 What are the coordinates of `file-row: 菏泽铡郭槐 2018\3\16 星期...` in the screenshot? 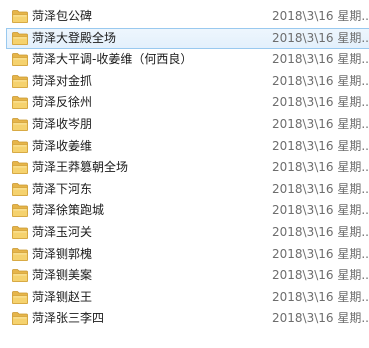 It's located at (184, 255).